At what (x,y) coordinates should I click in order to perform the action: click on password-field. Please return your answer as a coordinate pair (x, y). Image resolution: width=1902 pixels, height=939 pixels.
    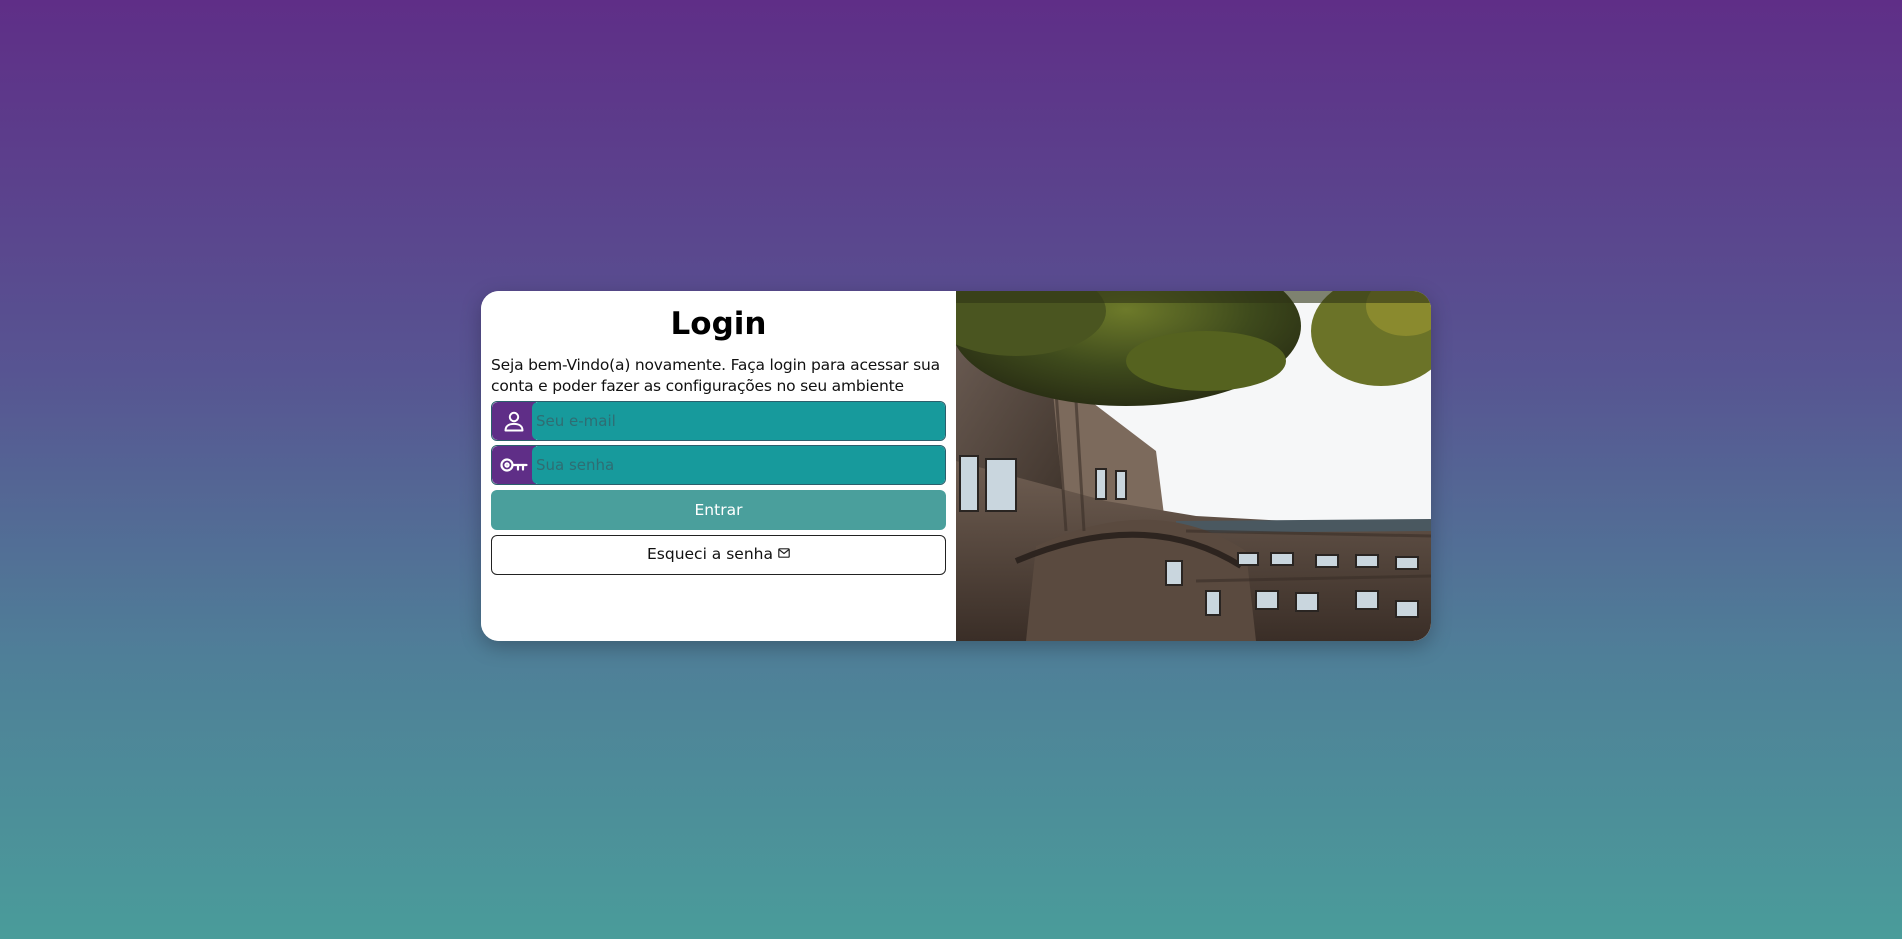
    Looking at the image, I should click on (738, 465).